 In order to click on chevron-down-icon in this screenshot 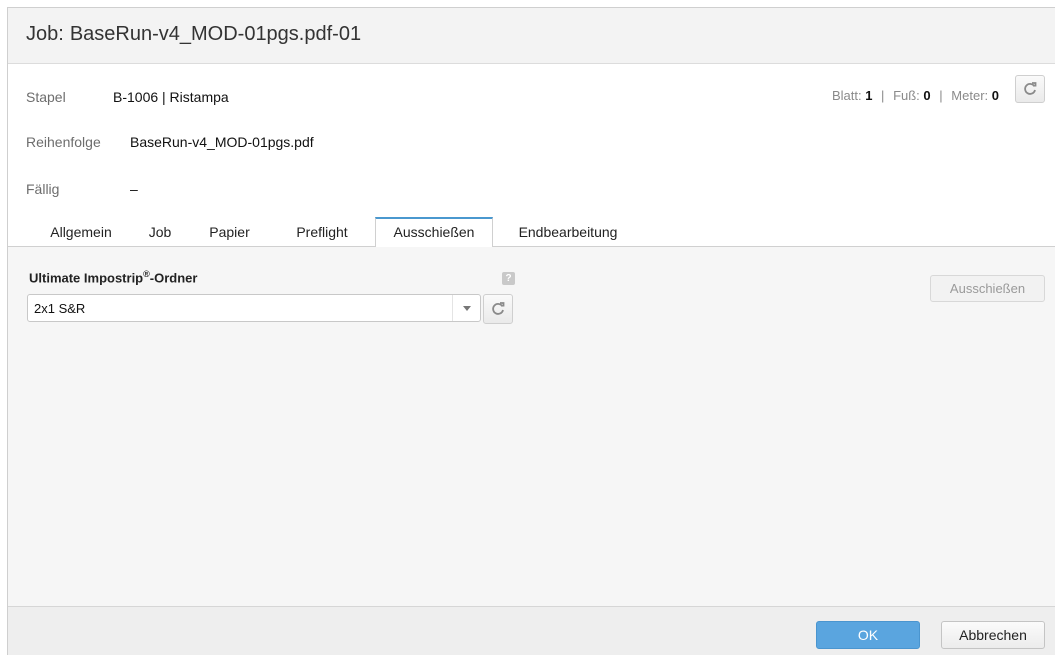, I will do `click(466, 308)`.